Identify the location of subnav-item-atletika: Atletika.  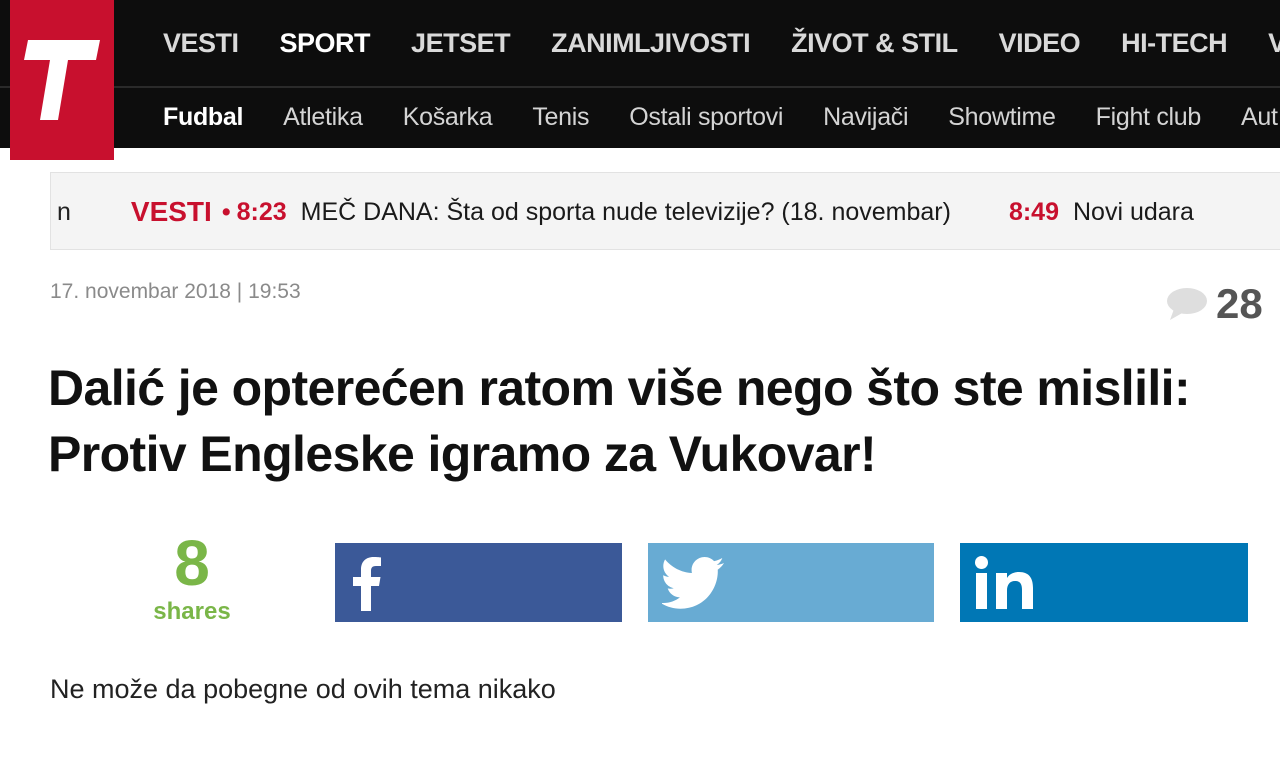
(323, 117).